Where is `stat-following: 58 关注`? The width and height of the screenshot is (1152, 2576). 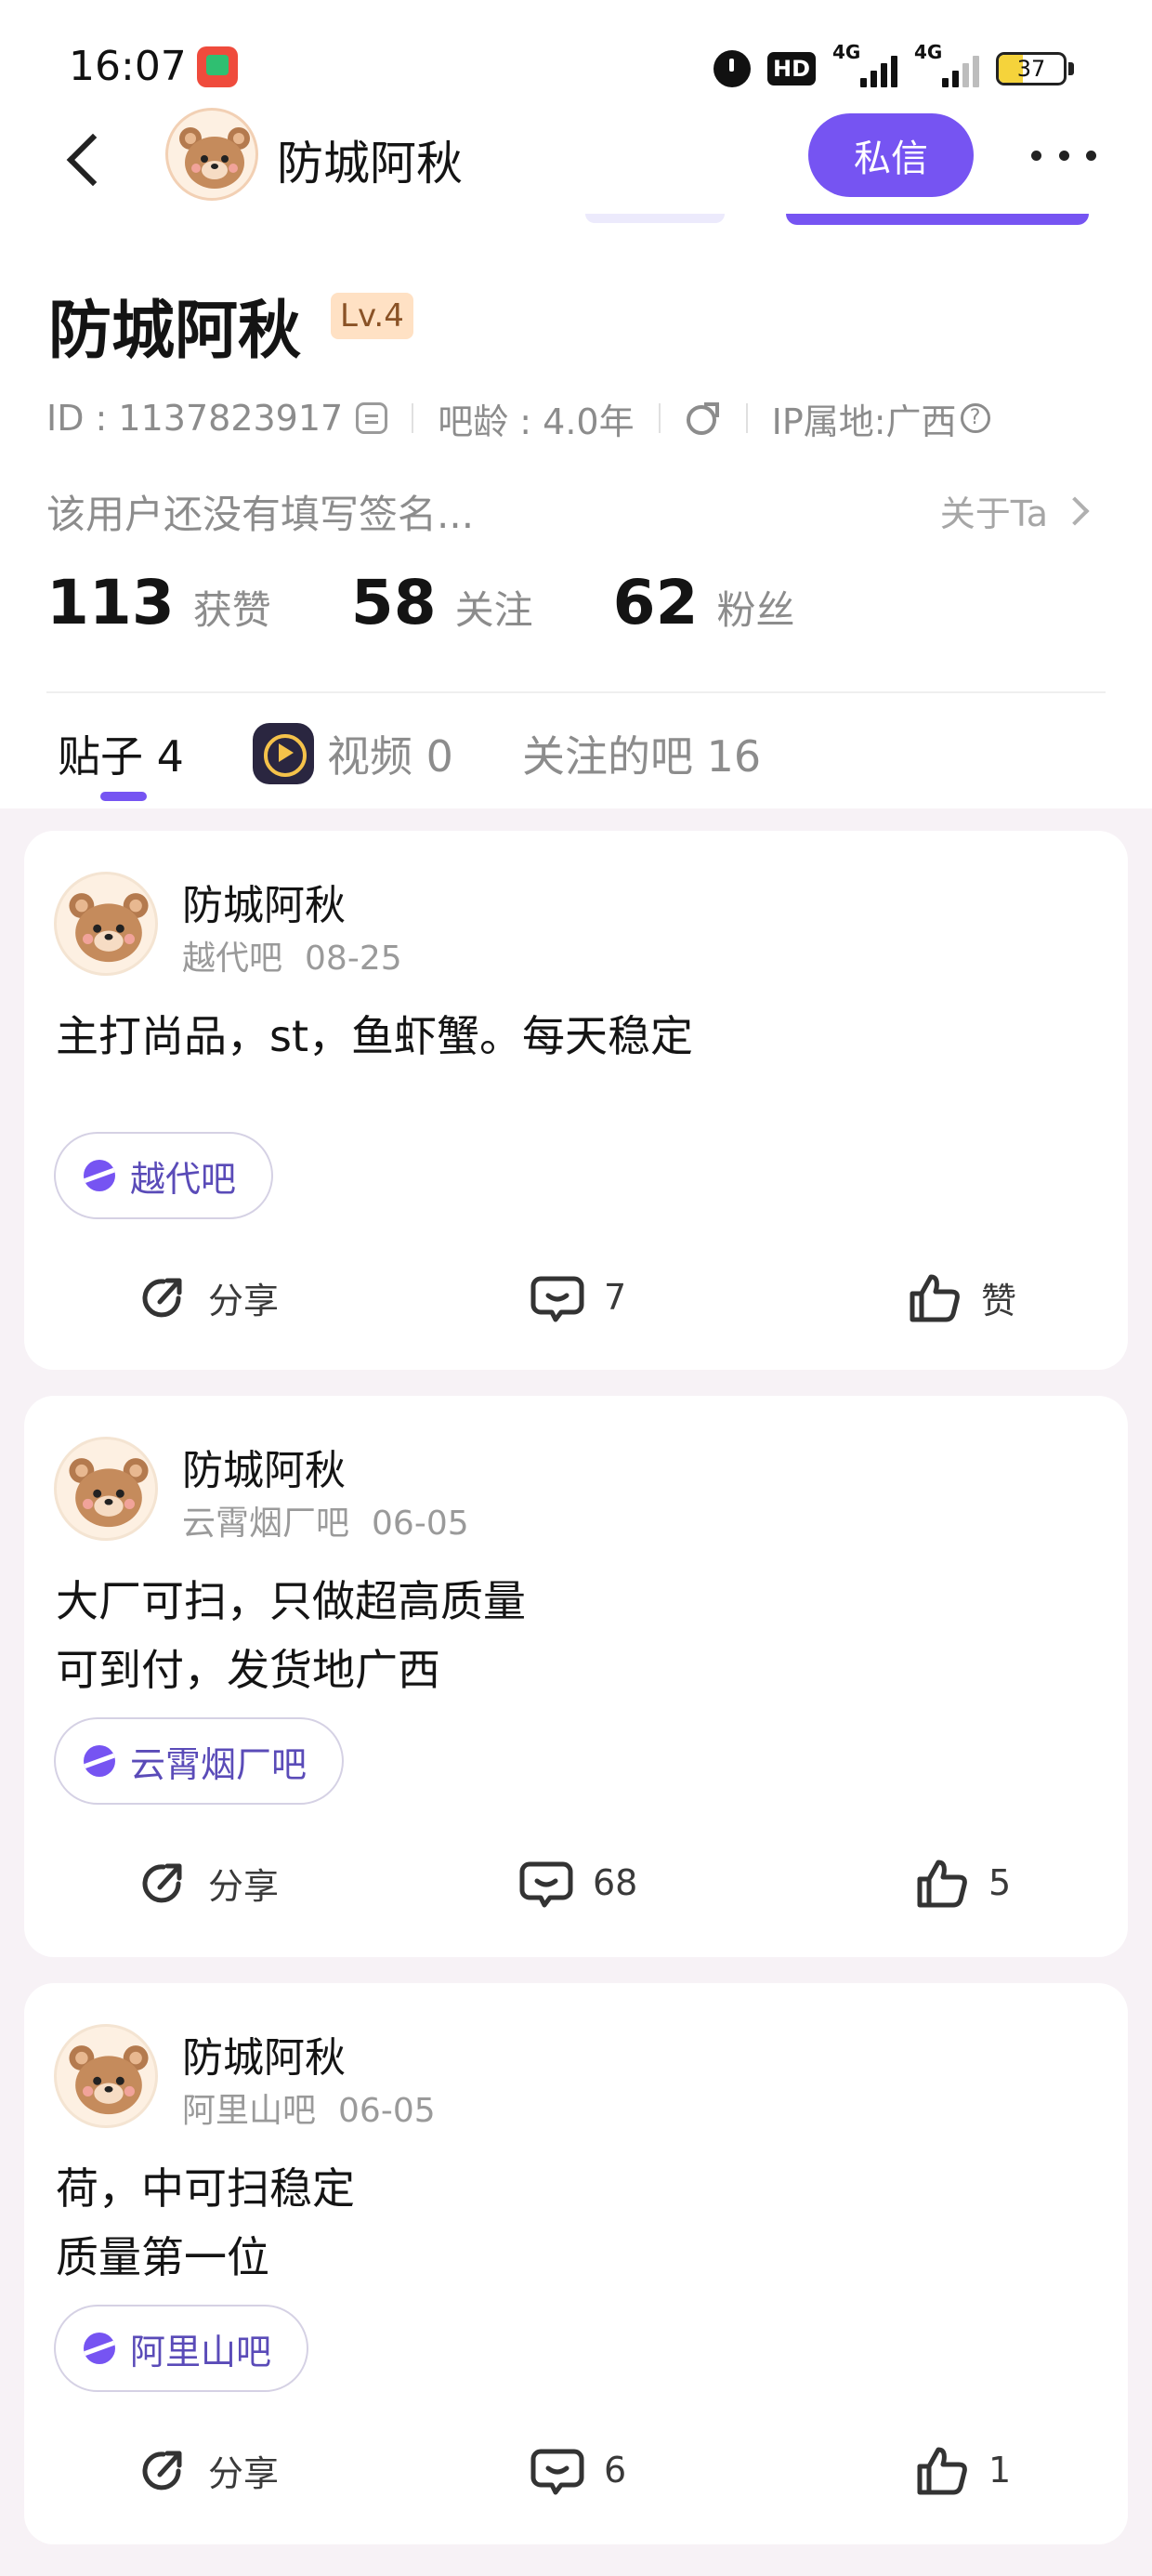
stat-following: 58 关注 is located at coordinates (442, 602).